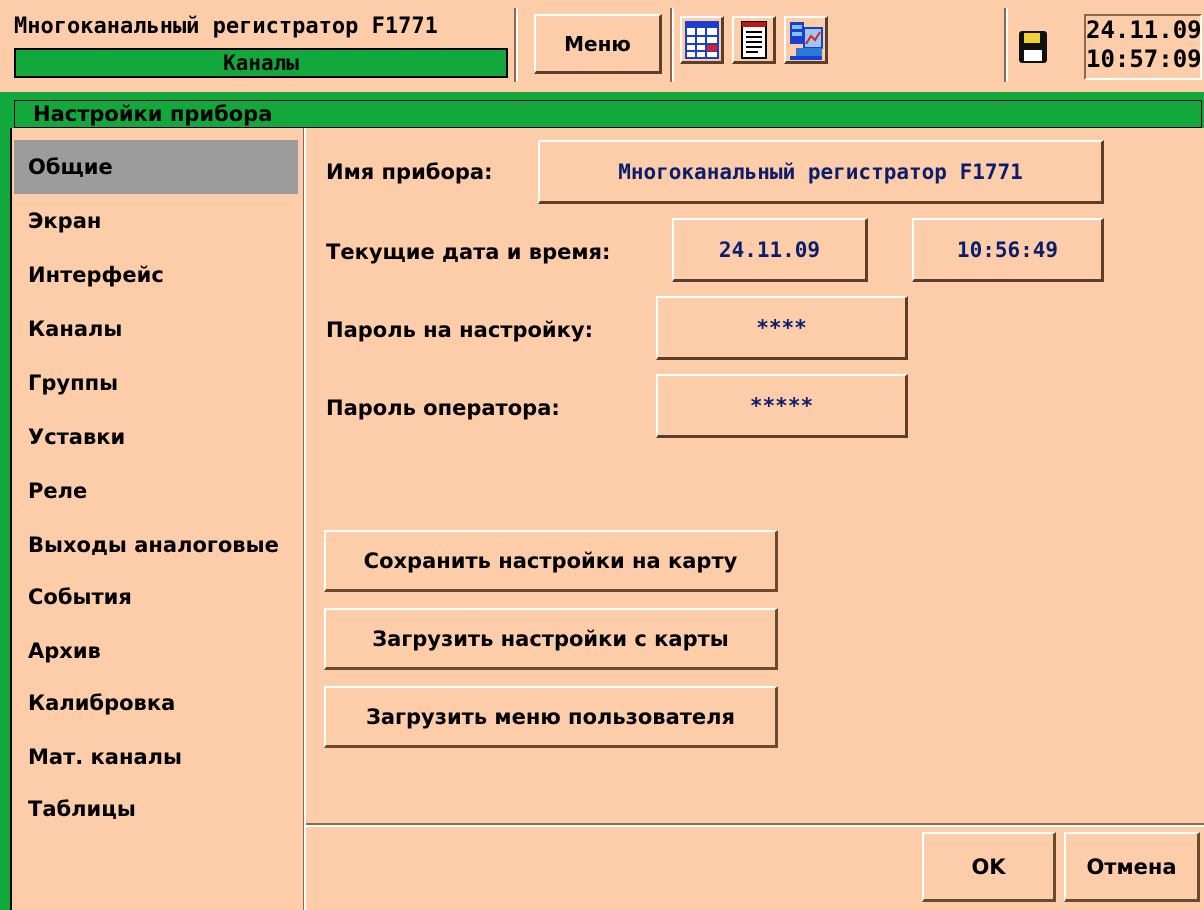  Describe the element at coordinates (782, 406) in the screenshot. I see `operator-password-field: *****` at that location.